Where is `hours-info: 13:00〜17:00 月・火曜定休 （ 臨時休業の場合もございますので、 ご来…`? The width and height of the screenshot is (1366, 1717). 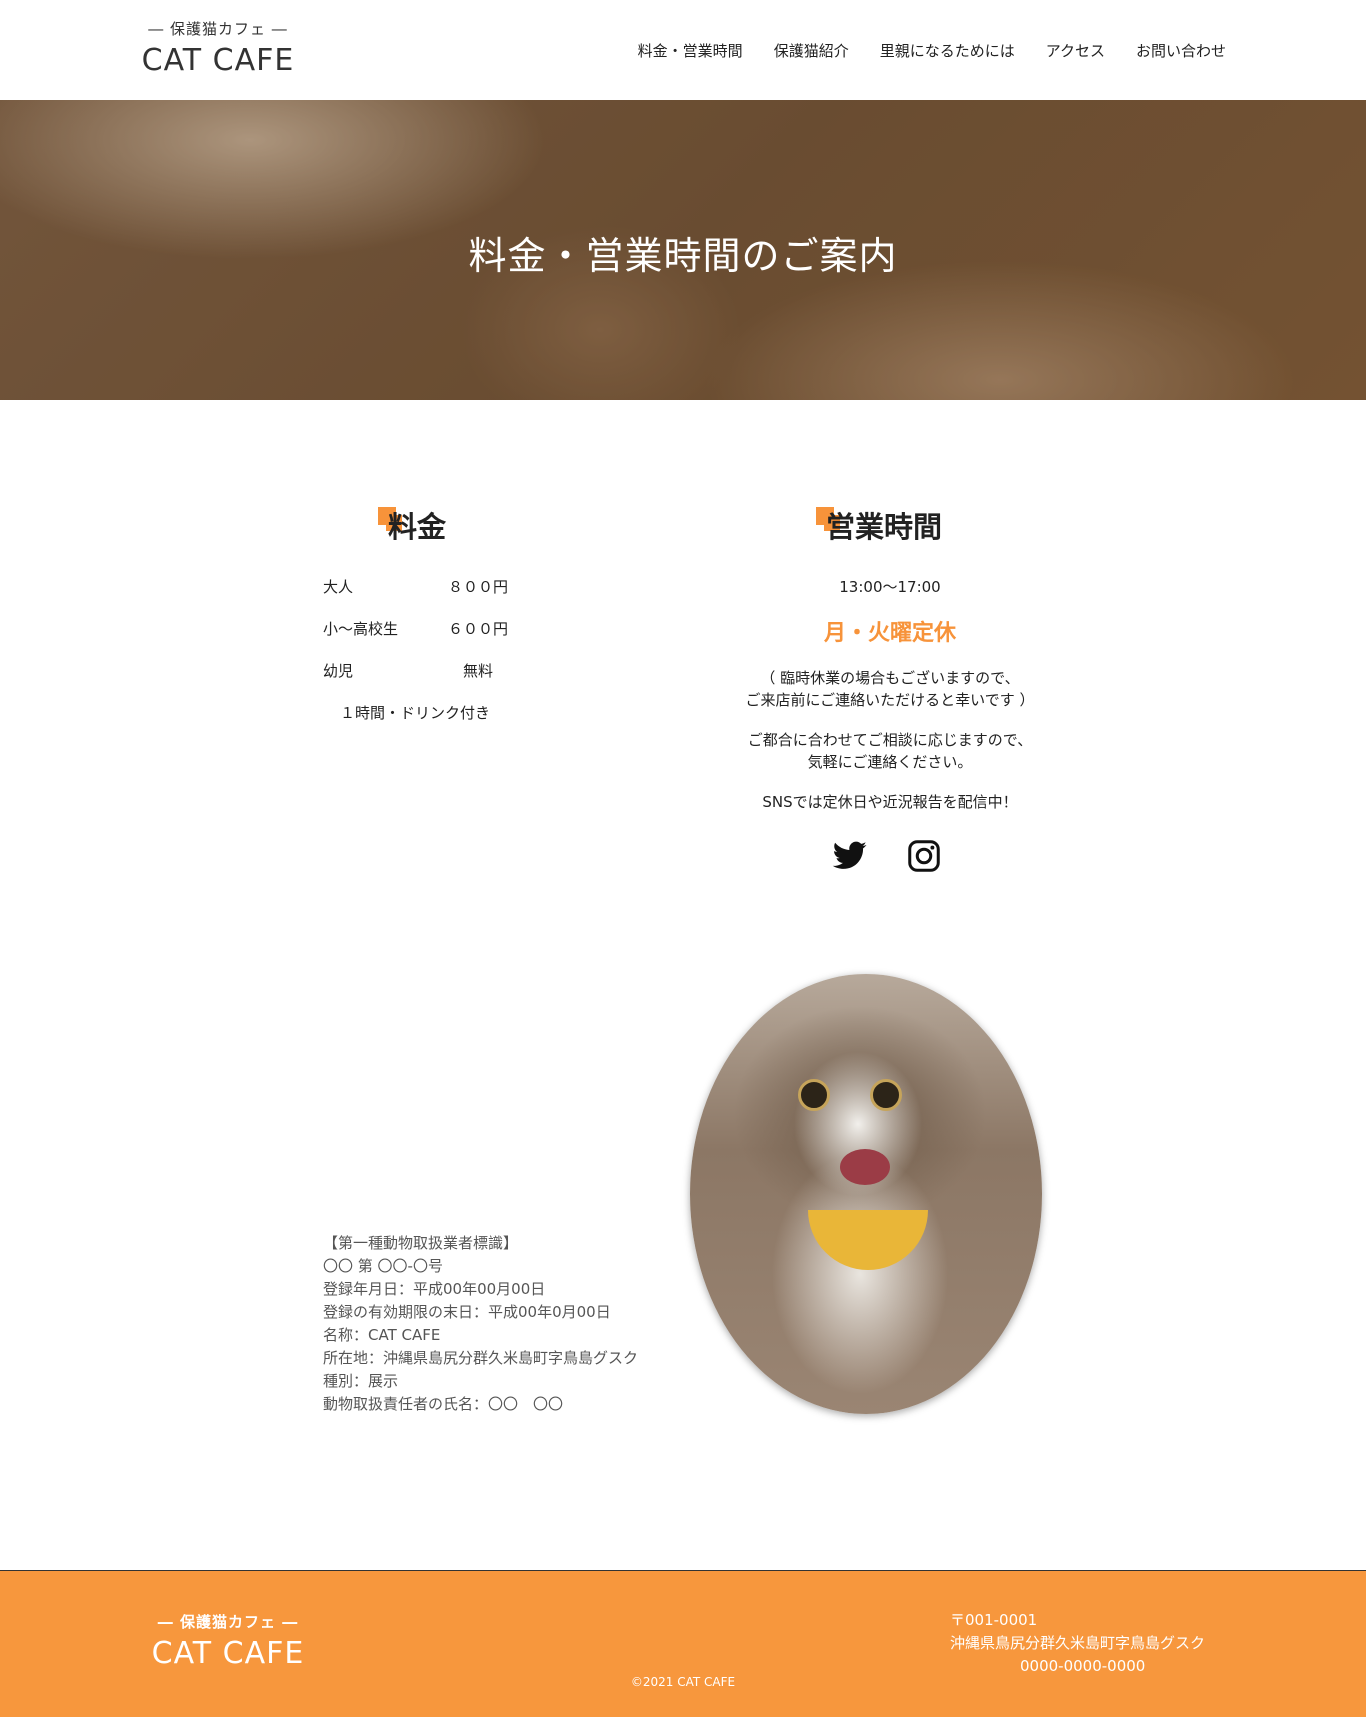 hours-info: 13:00〜17:00 月・火曜定休 （ 臨時休業の場合もございますので、 ご来… is located at coordinates (890, 703).